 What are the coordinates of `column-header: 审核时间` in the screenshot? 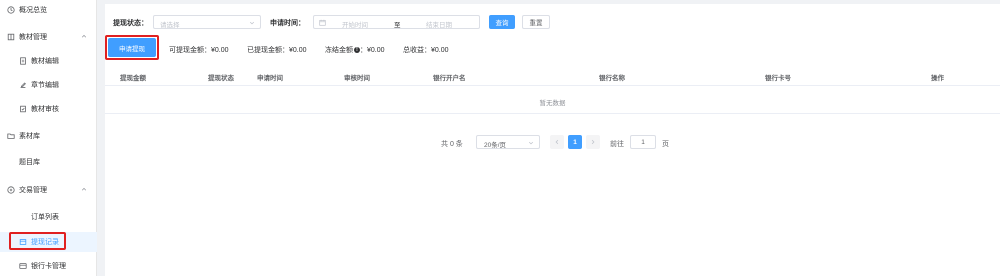 It's located at (357, 78).